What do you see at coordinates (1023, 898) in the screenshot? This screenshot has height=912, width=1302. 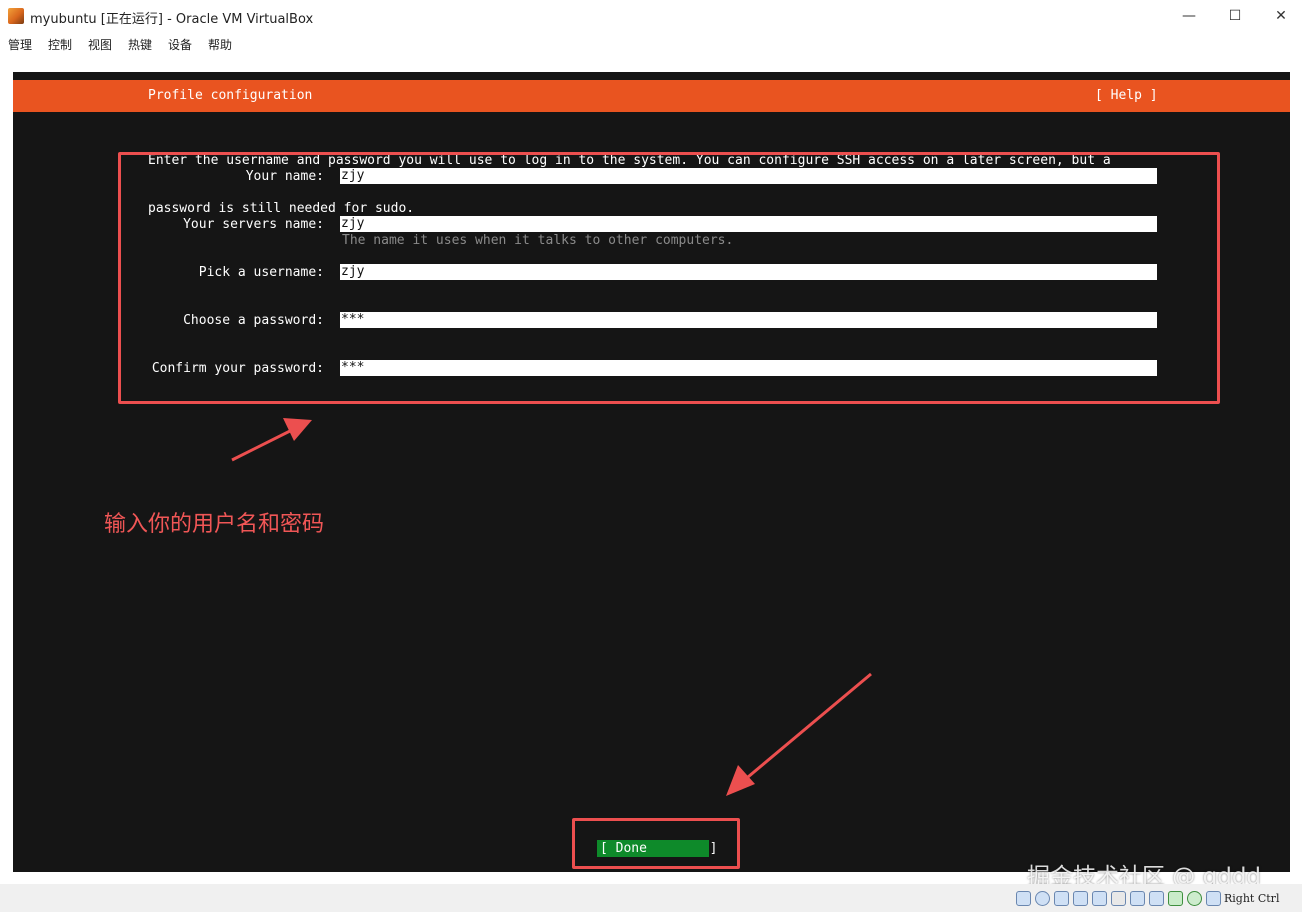 I see `hard-disk-icon` at bounding box center [1023, 898].